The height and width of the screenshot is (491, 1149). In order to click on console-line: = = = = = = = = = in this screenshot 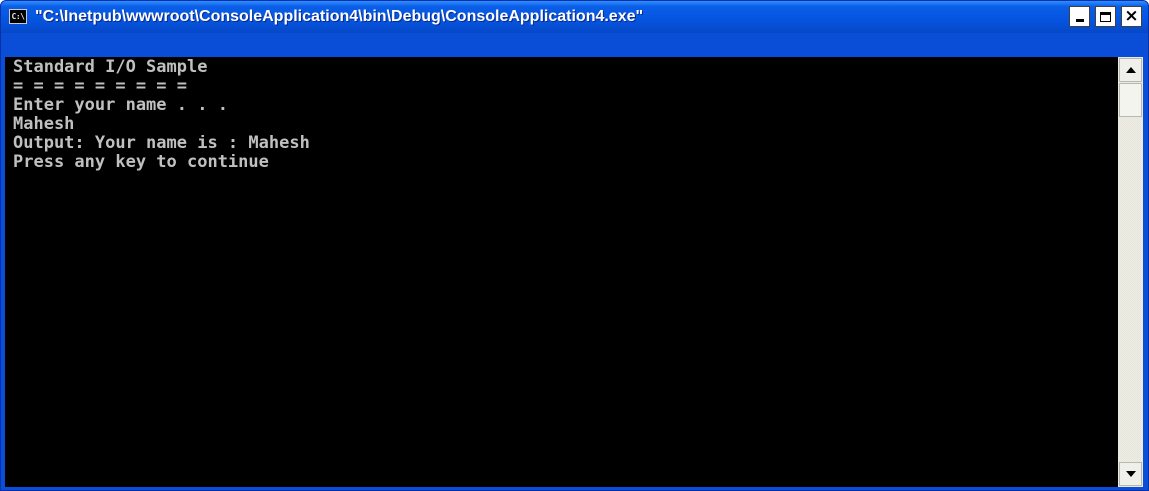, I will do `click(100, 87)`.